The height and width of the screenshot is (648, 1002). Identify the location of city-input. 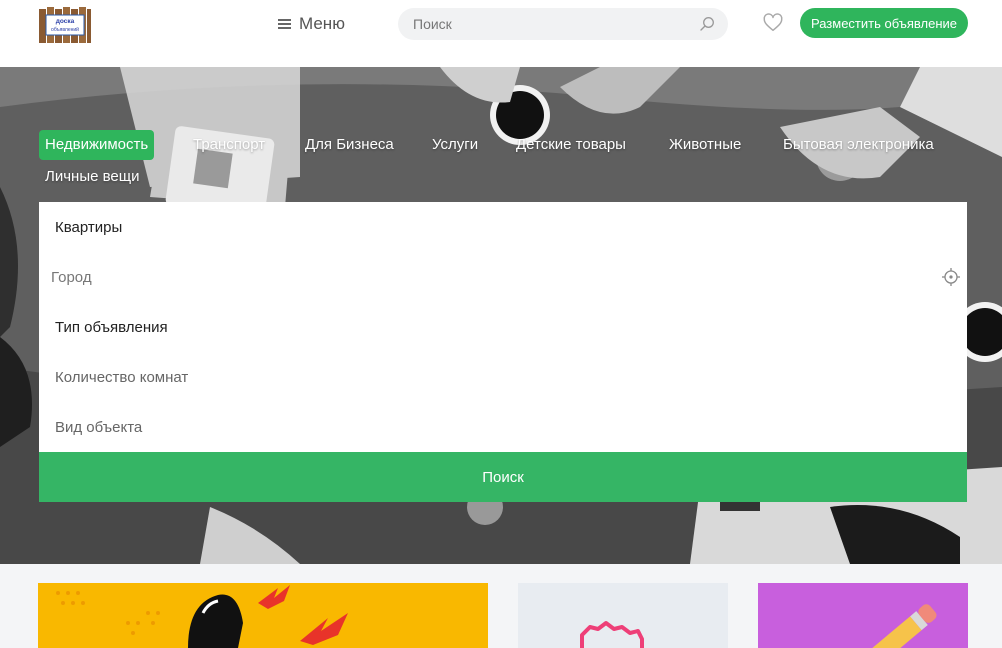
(481, 277).